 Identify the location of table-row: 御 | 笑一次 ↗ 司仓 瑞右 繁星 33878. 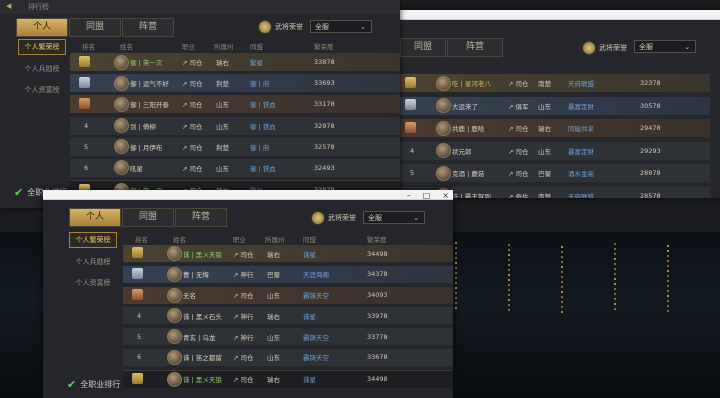
(235, 62).